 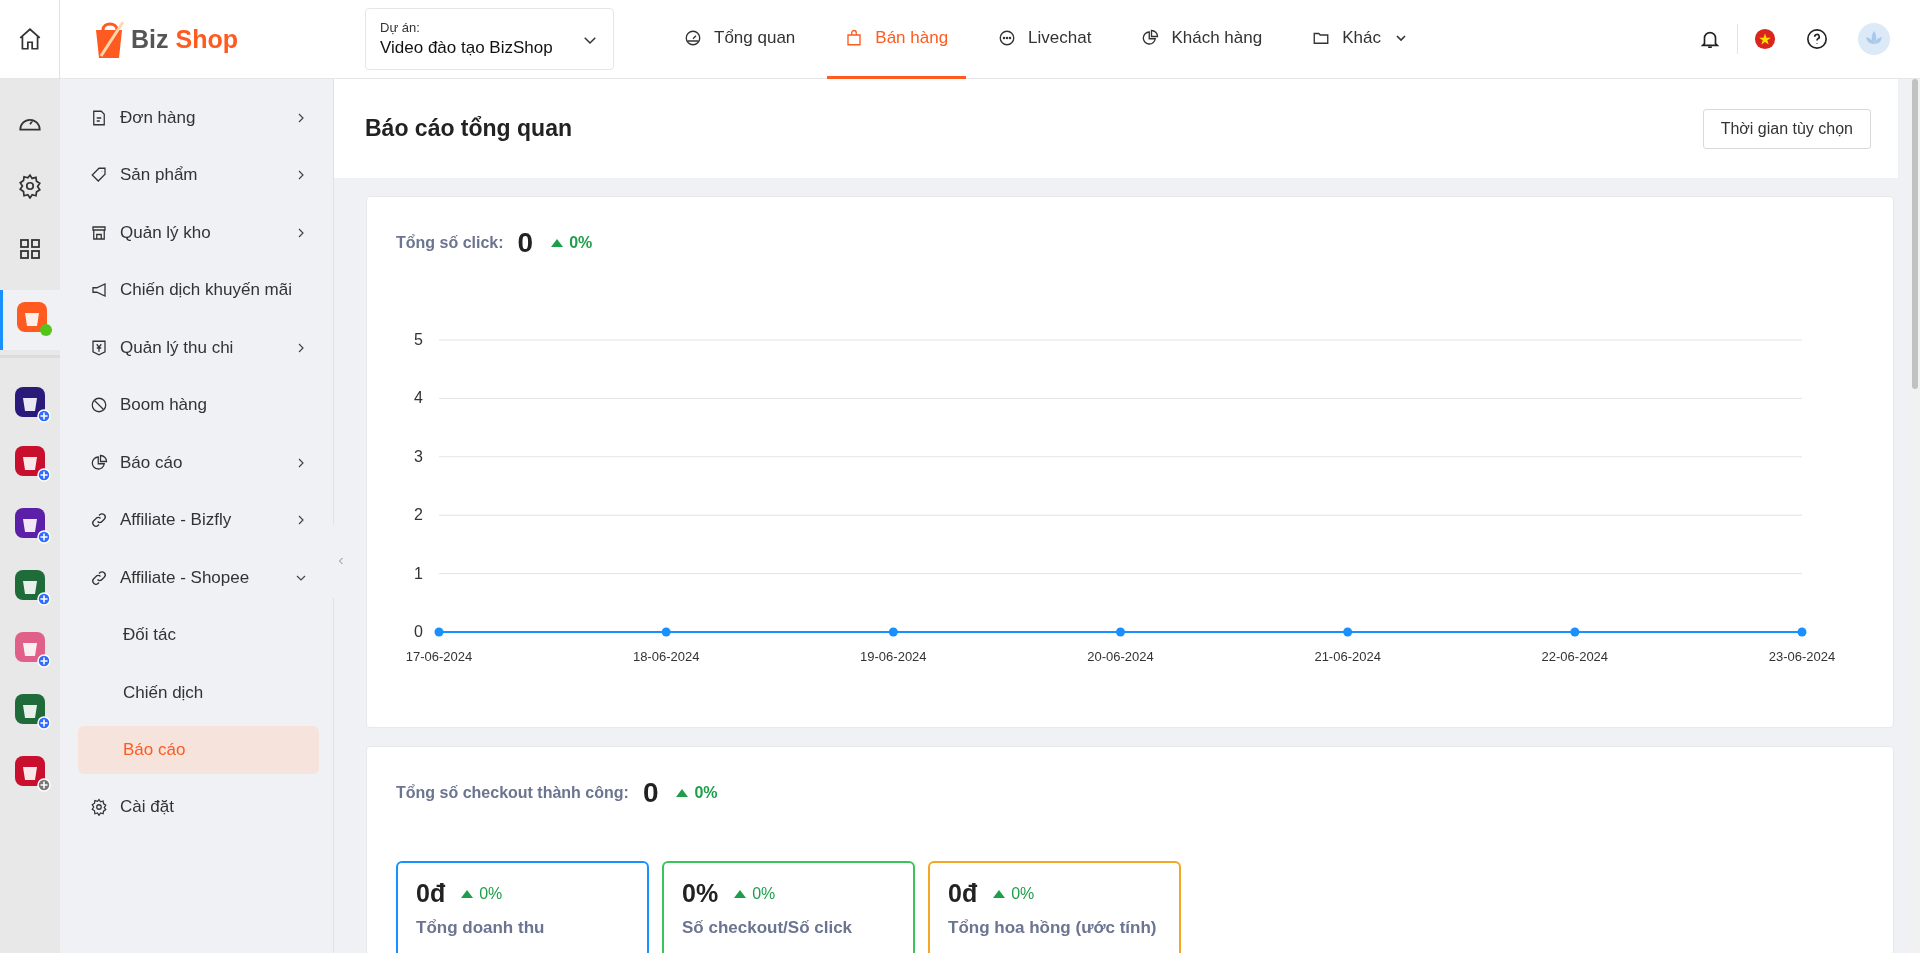 What do you see at coordinates (198, 118) in the screenshot?
I see `sidebar-item: Đơn hàng` at bounding box center [198, 118].